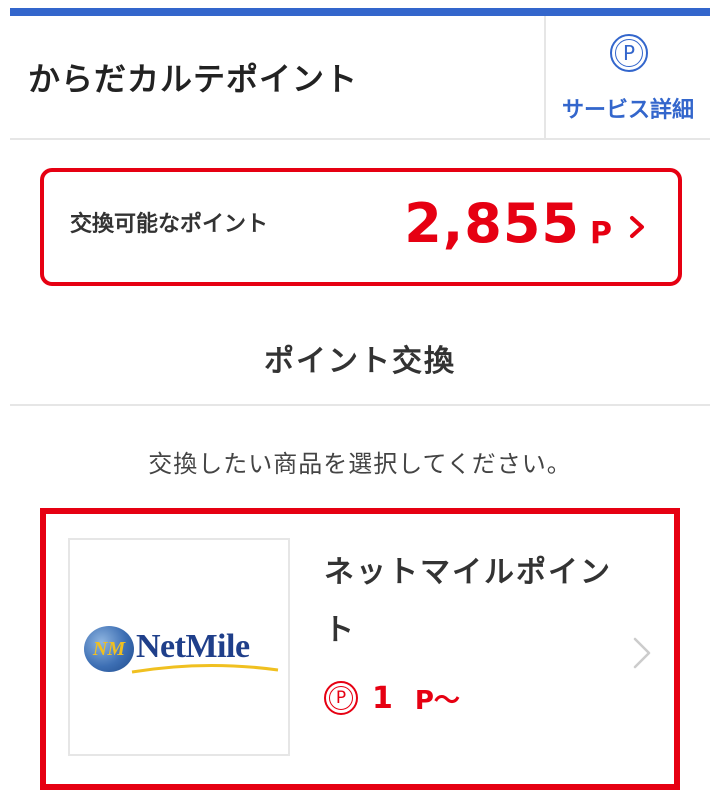 The width and height of the screenshot is (720, 804). I want to click on section-divider, so click(360, 405).